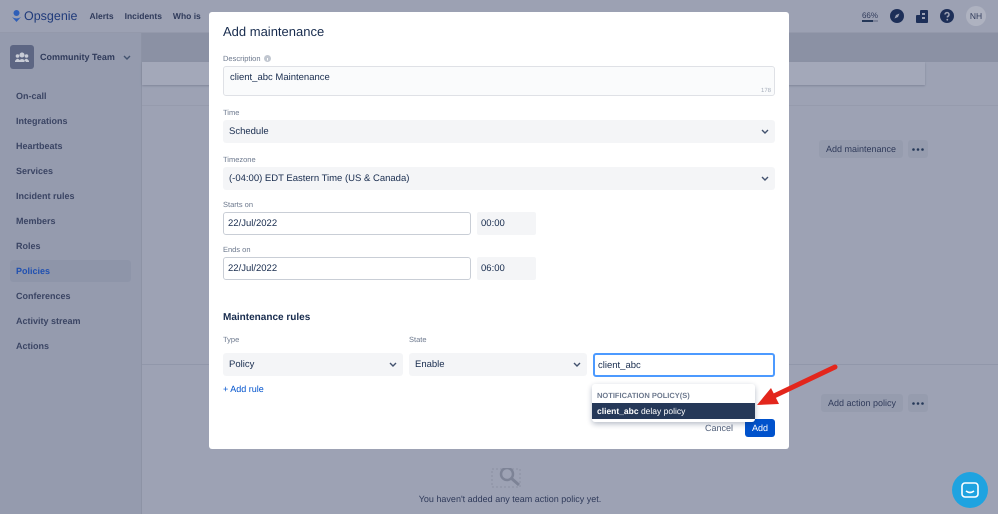 Image resolution: width=998 pixels, height=514 pixels. I want to click on chat-icon, so click(970, 490).